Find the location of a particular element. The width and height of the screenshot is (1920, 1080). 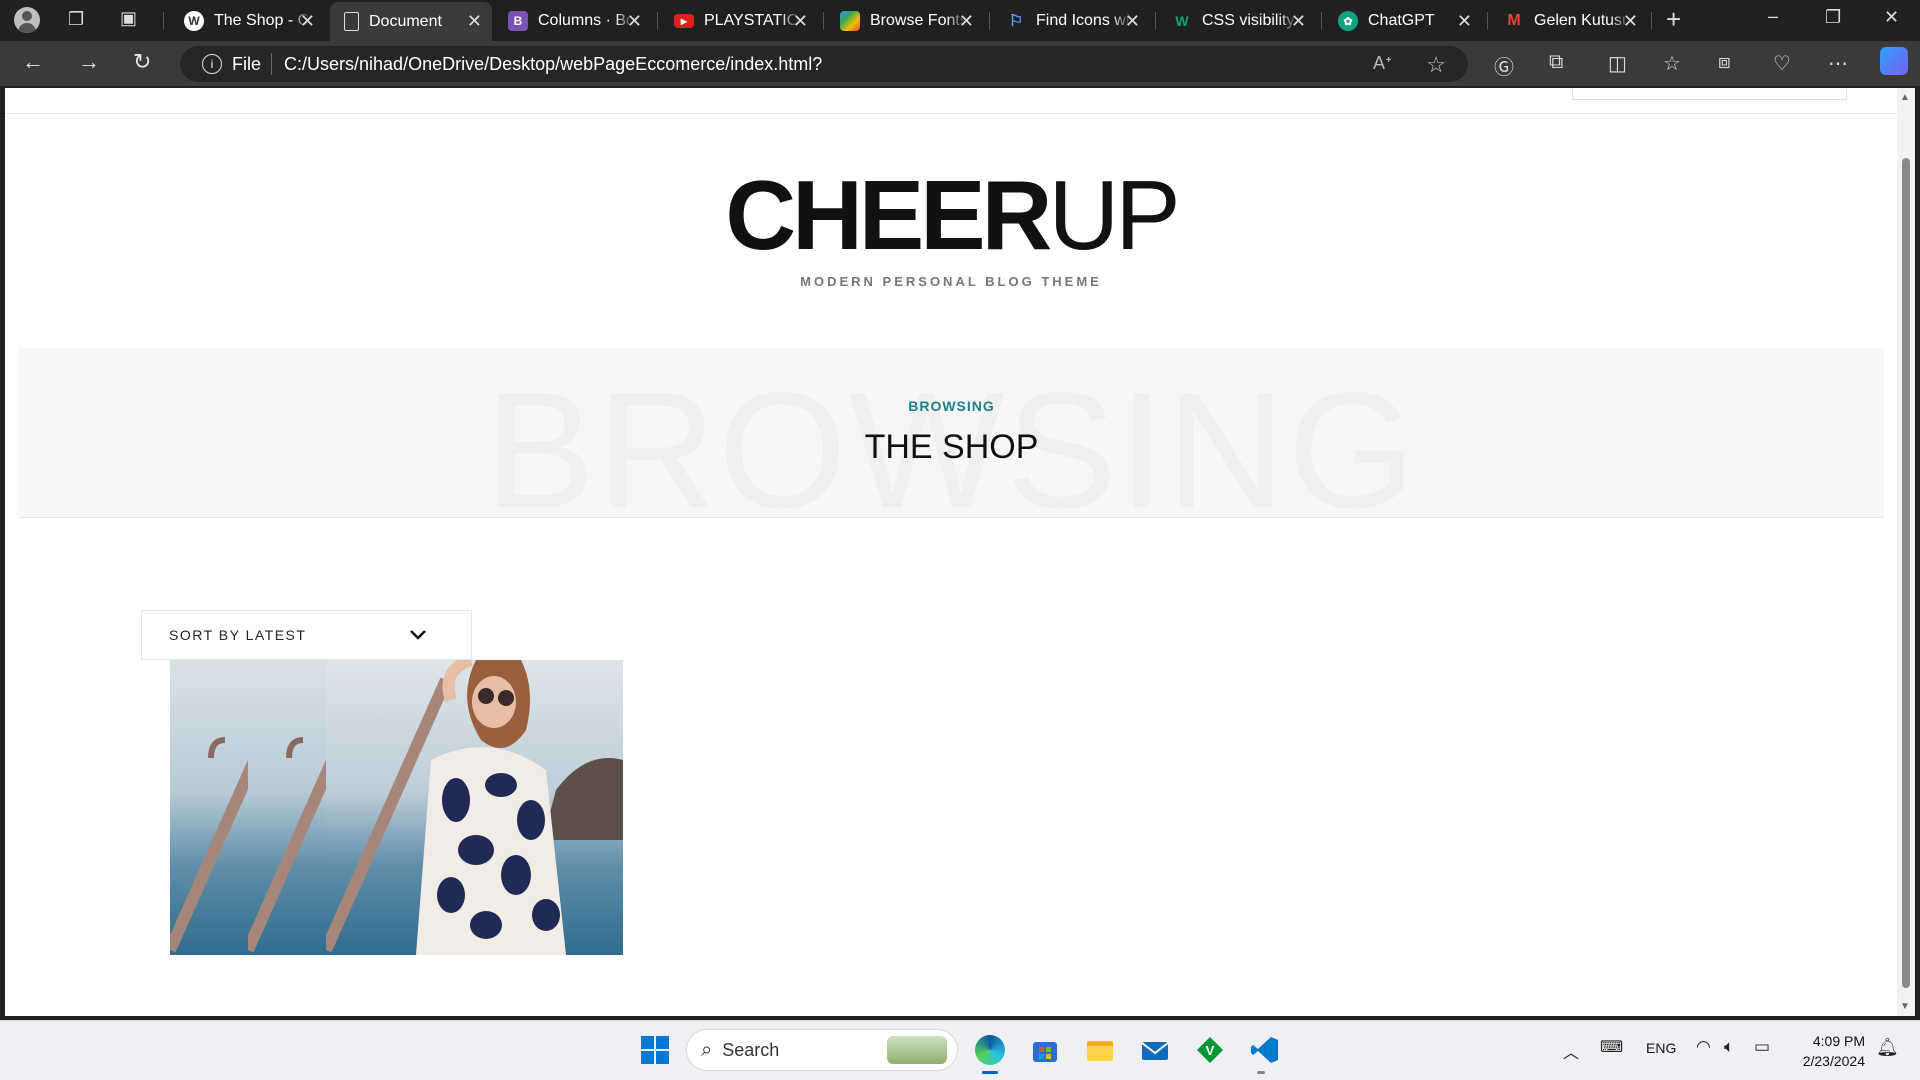

logo-thin-text: UP is located at coordinates (1114, 215).